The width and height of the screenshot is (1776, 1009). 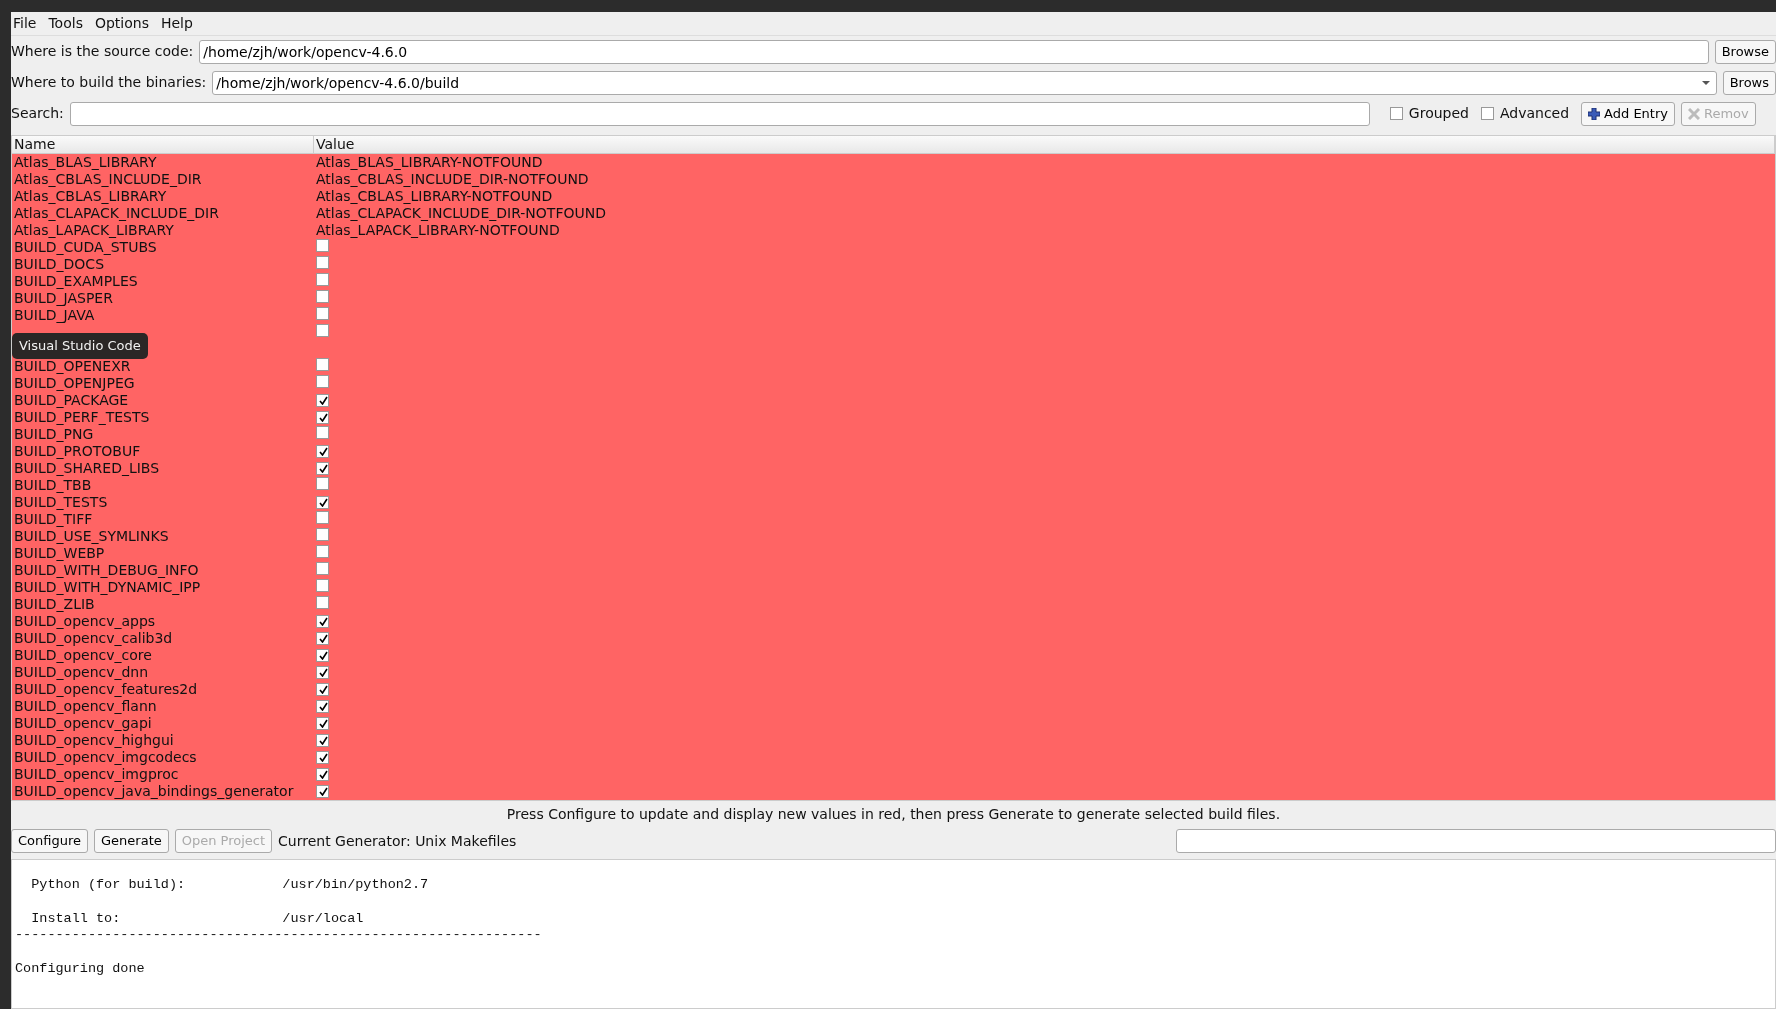 I want to click on search-field, so click(x=719, y=113).